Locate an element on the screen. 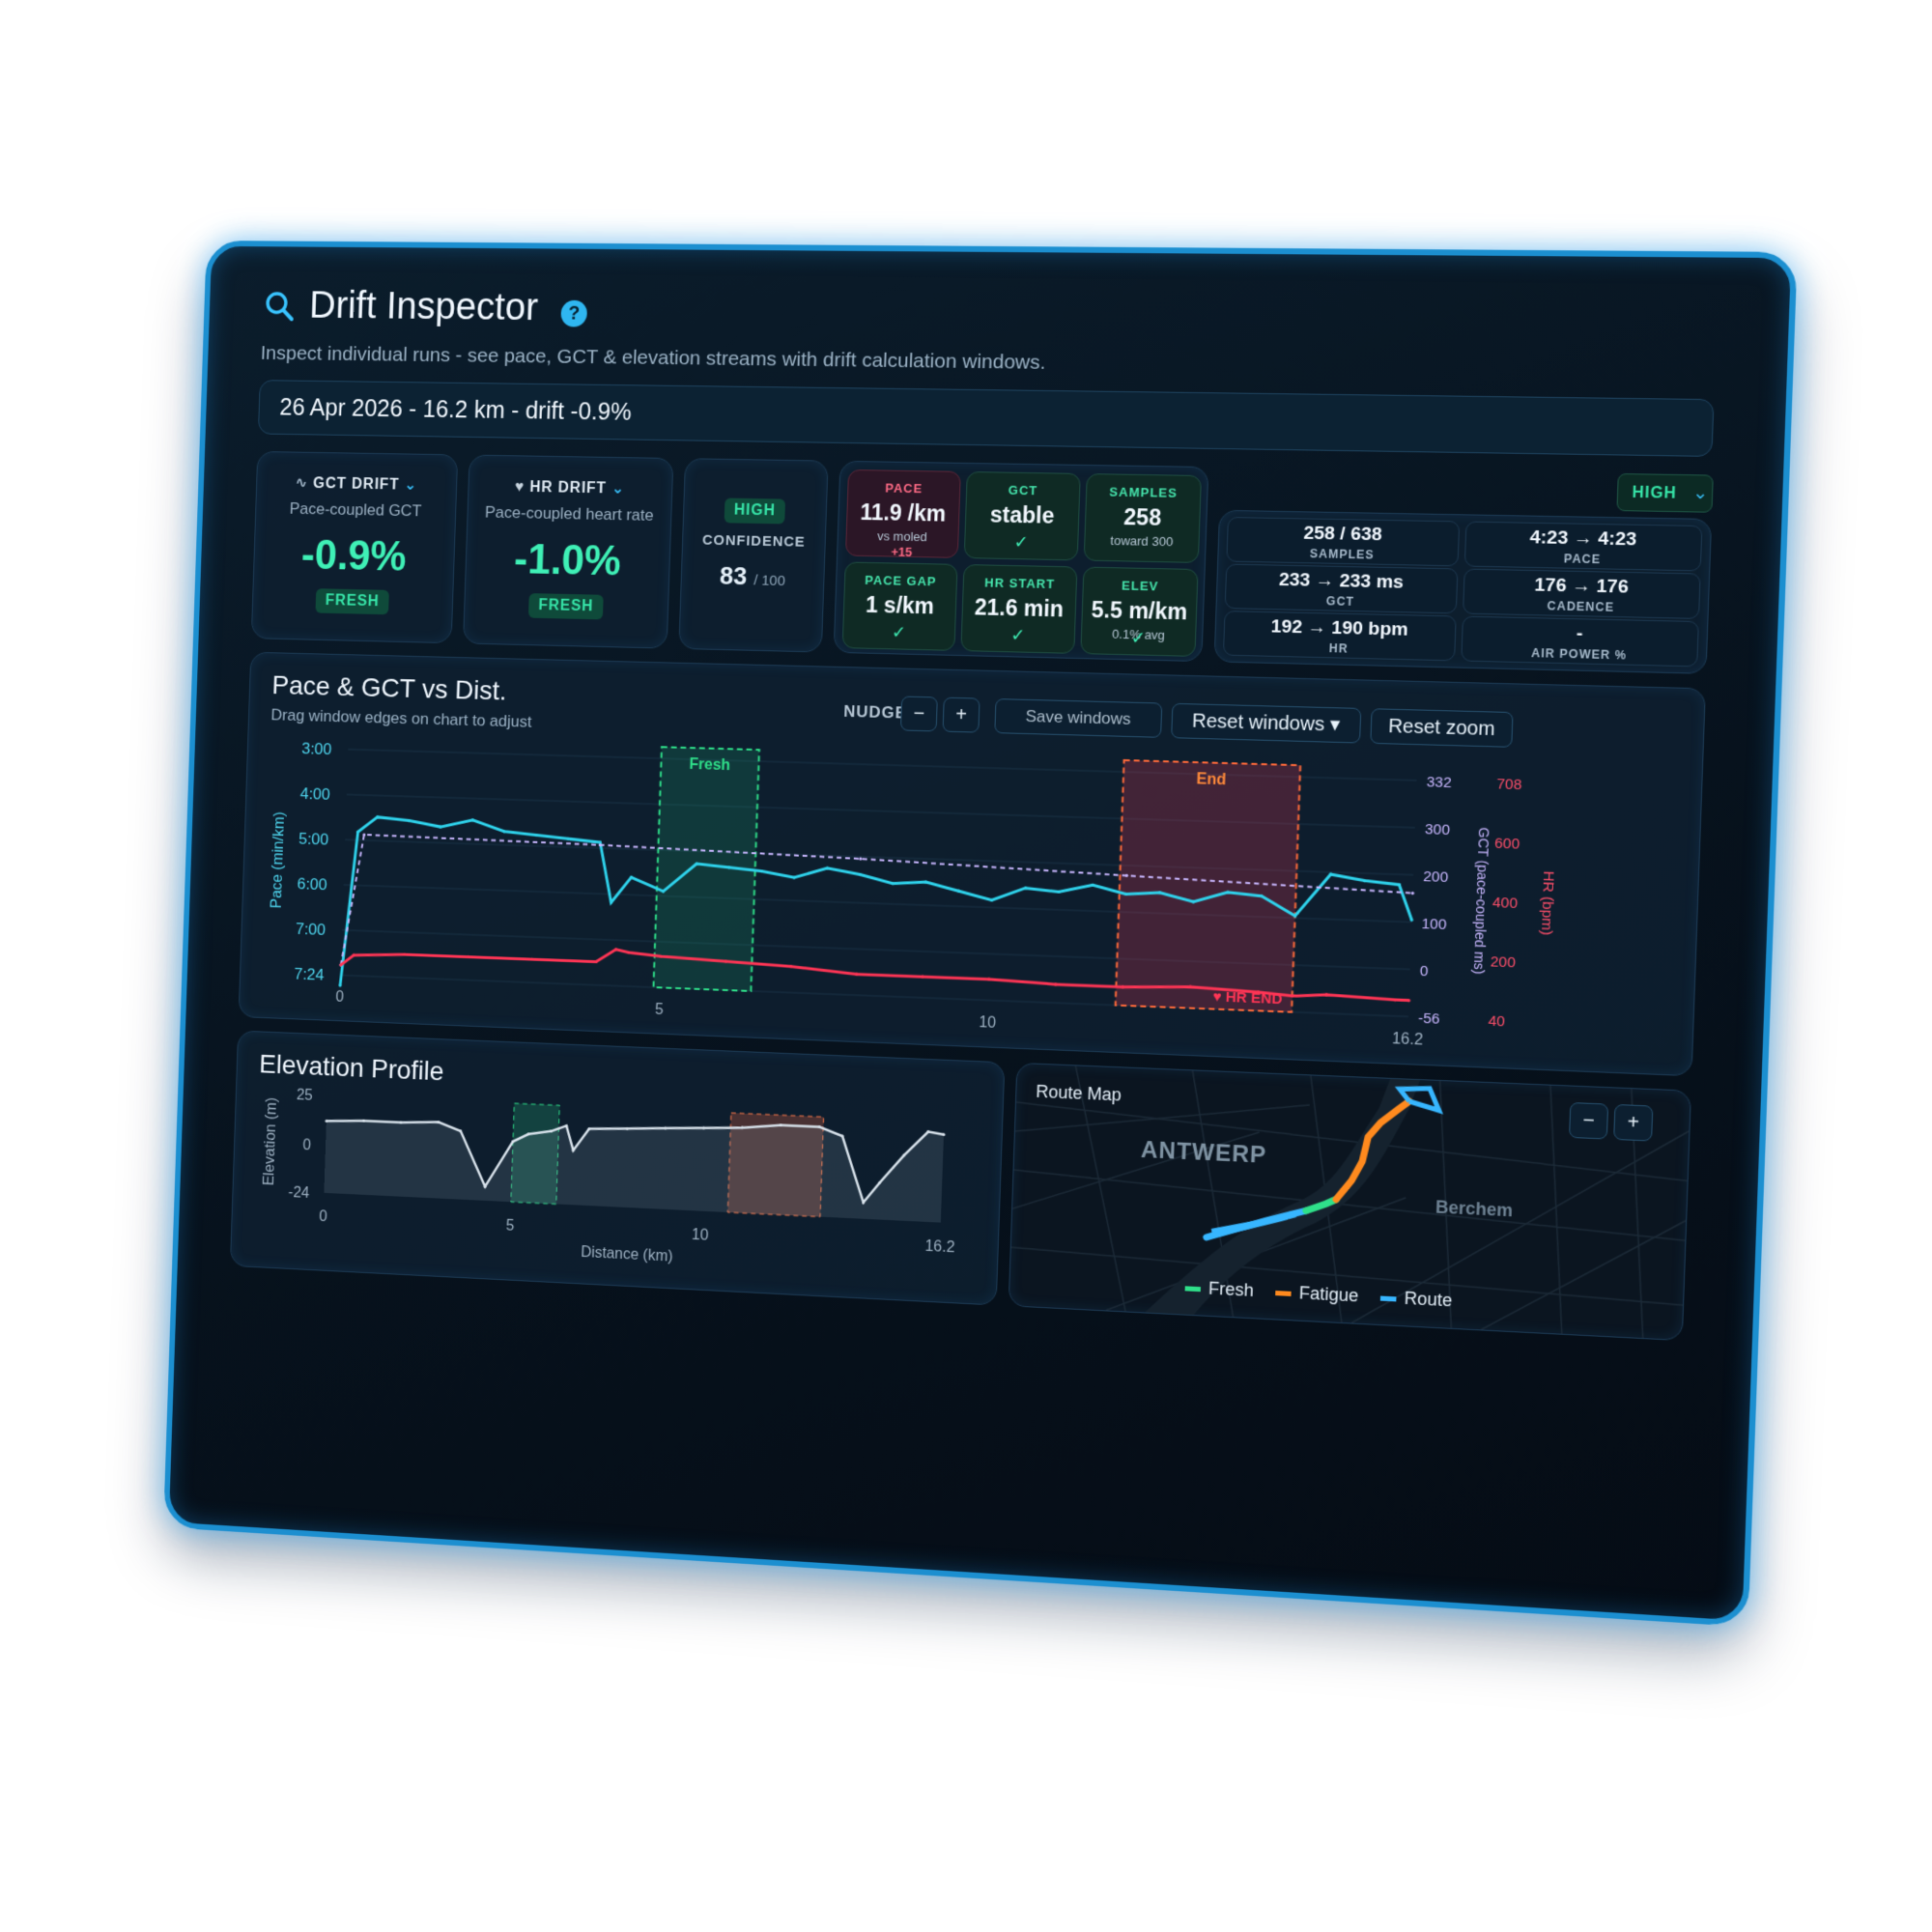 The height and width of the screenshot is (1932, 1932). stat-label: HR is located at coordinates (1338, 648).